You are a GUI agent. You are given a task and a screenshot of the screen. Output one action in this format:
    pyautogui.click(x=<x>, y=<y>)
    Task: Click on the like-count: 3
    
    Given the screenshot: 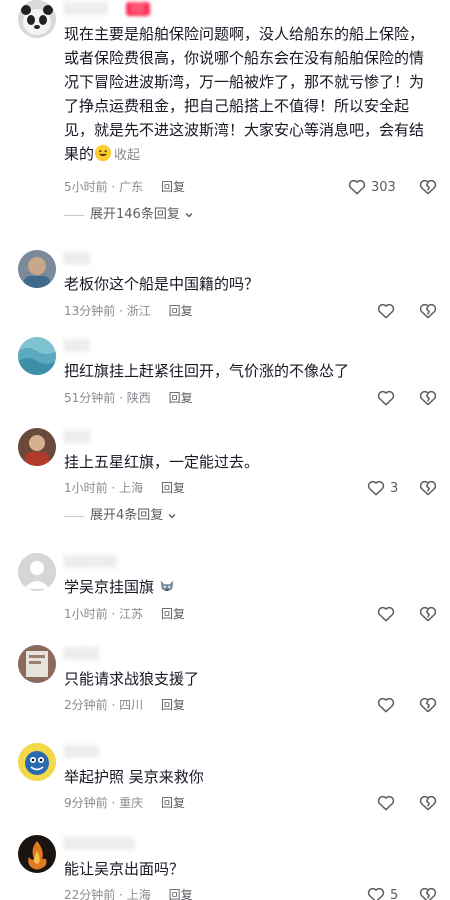 What is the action you would take?
    pyautogui.click(x=394, y=488)
    